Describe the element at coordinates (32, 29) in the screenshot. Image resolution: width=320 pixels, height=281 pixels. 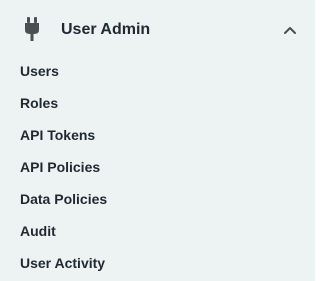
I see `plug-icon` at that location.